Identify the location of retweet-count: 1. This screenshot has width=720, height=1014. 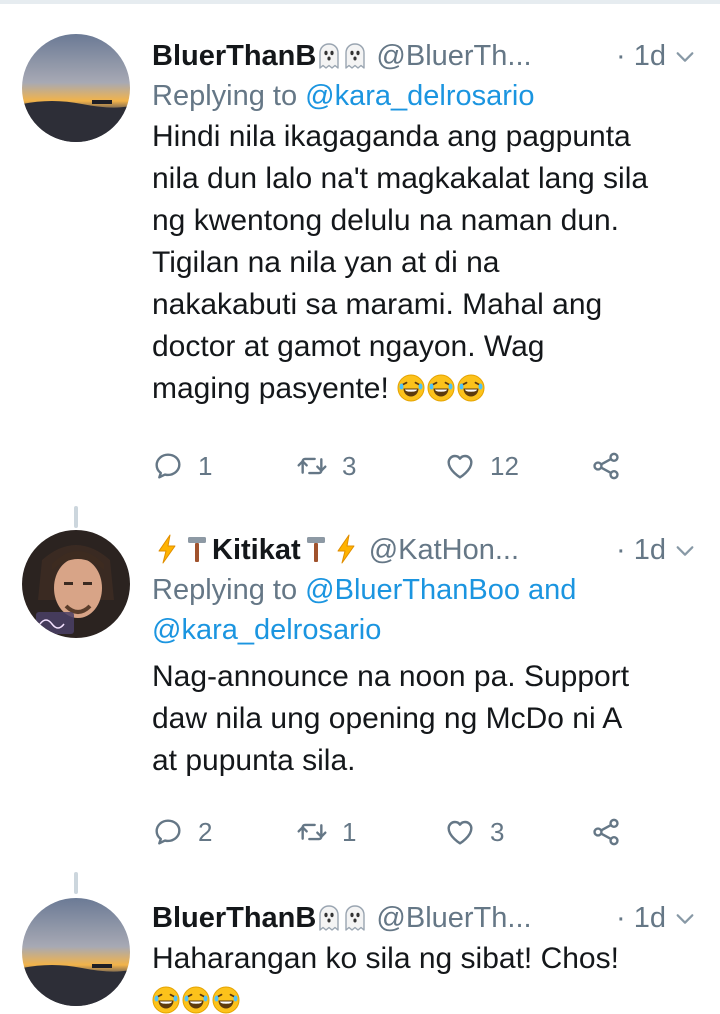
(349, 831).